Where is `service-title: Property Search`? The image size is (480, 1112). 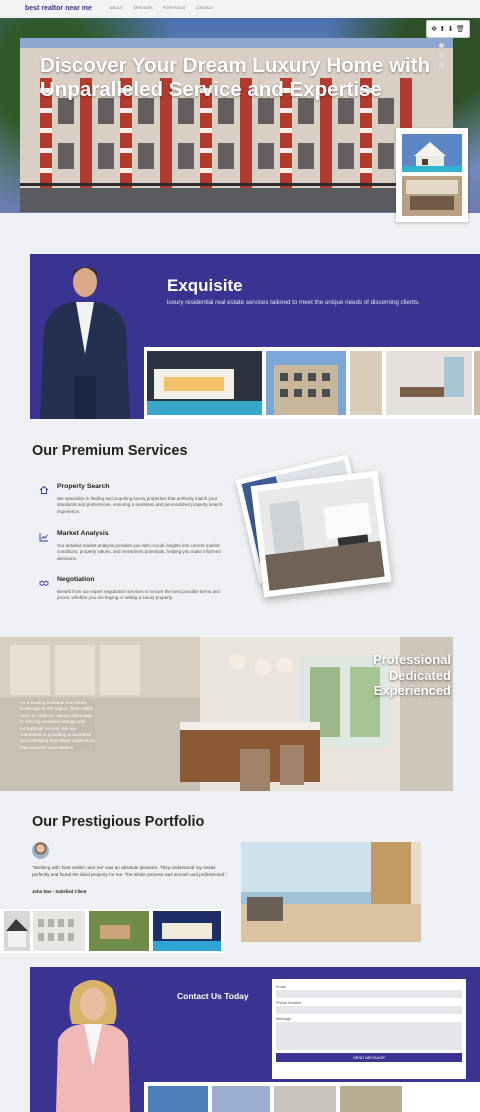
service-title: Property Search is located at coordinates (83, 486).